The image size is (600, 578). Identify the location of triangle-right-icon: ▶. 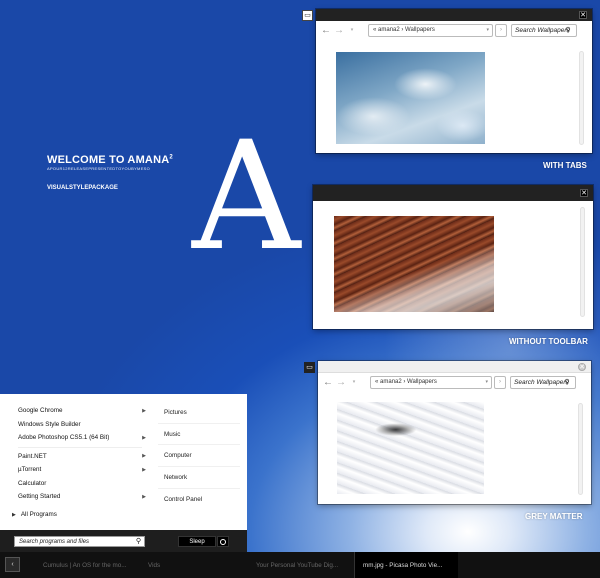
(14, 515).